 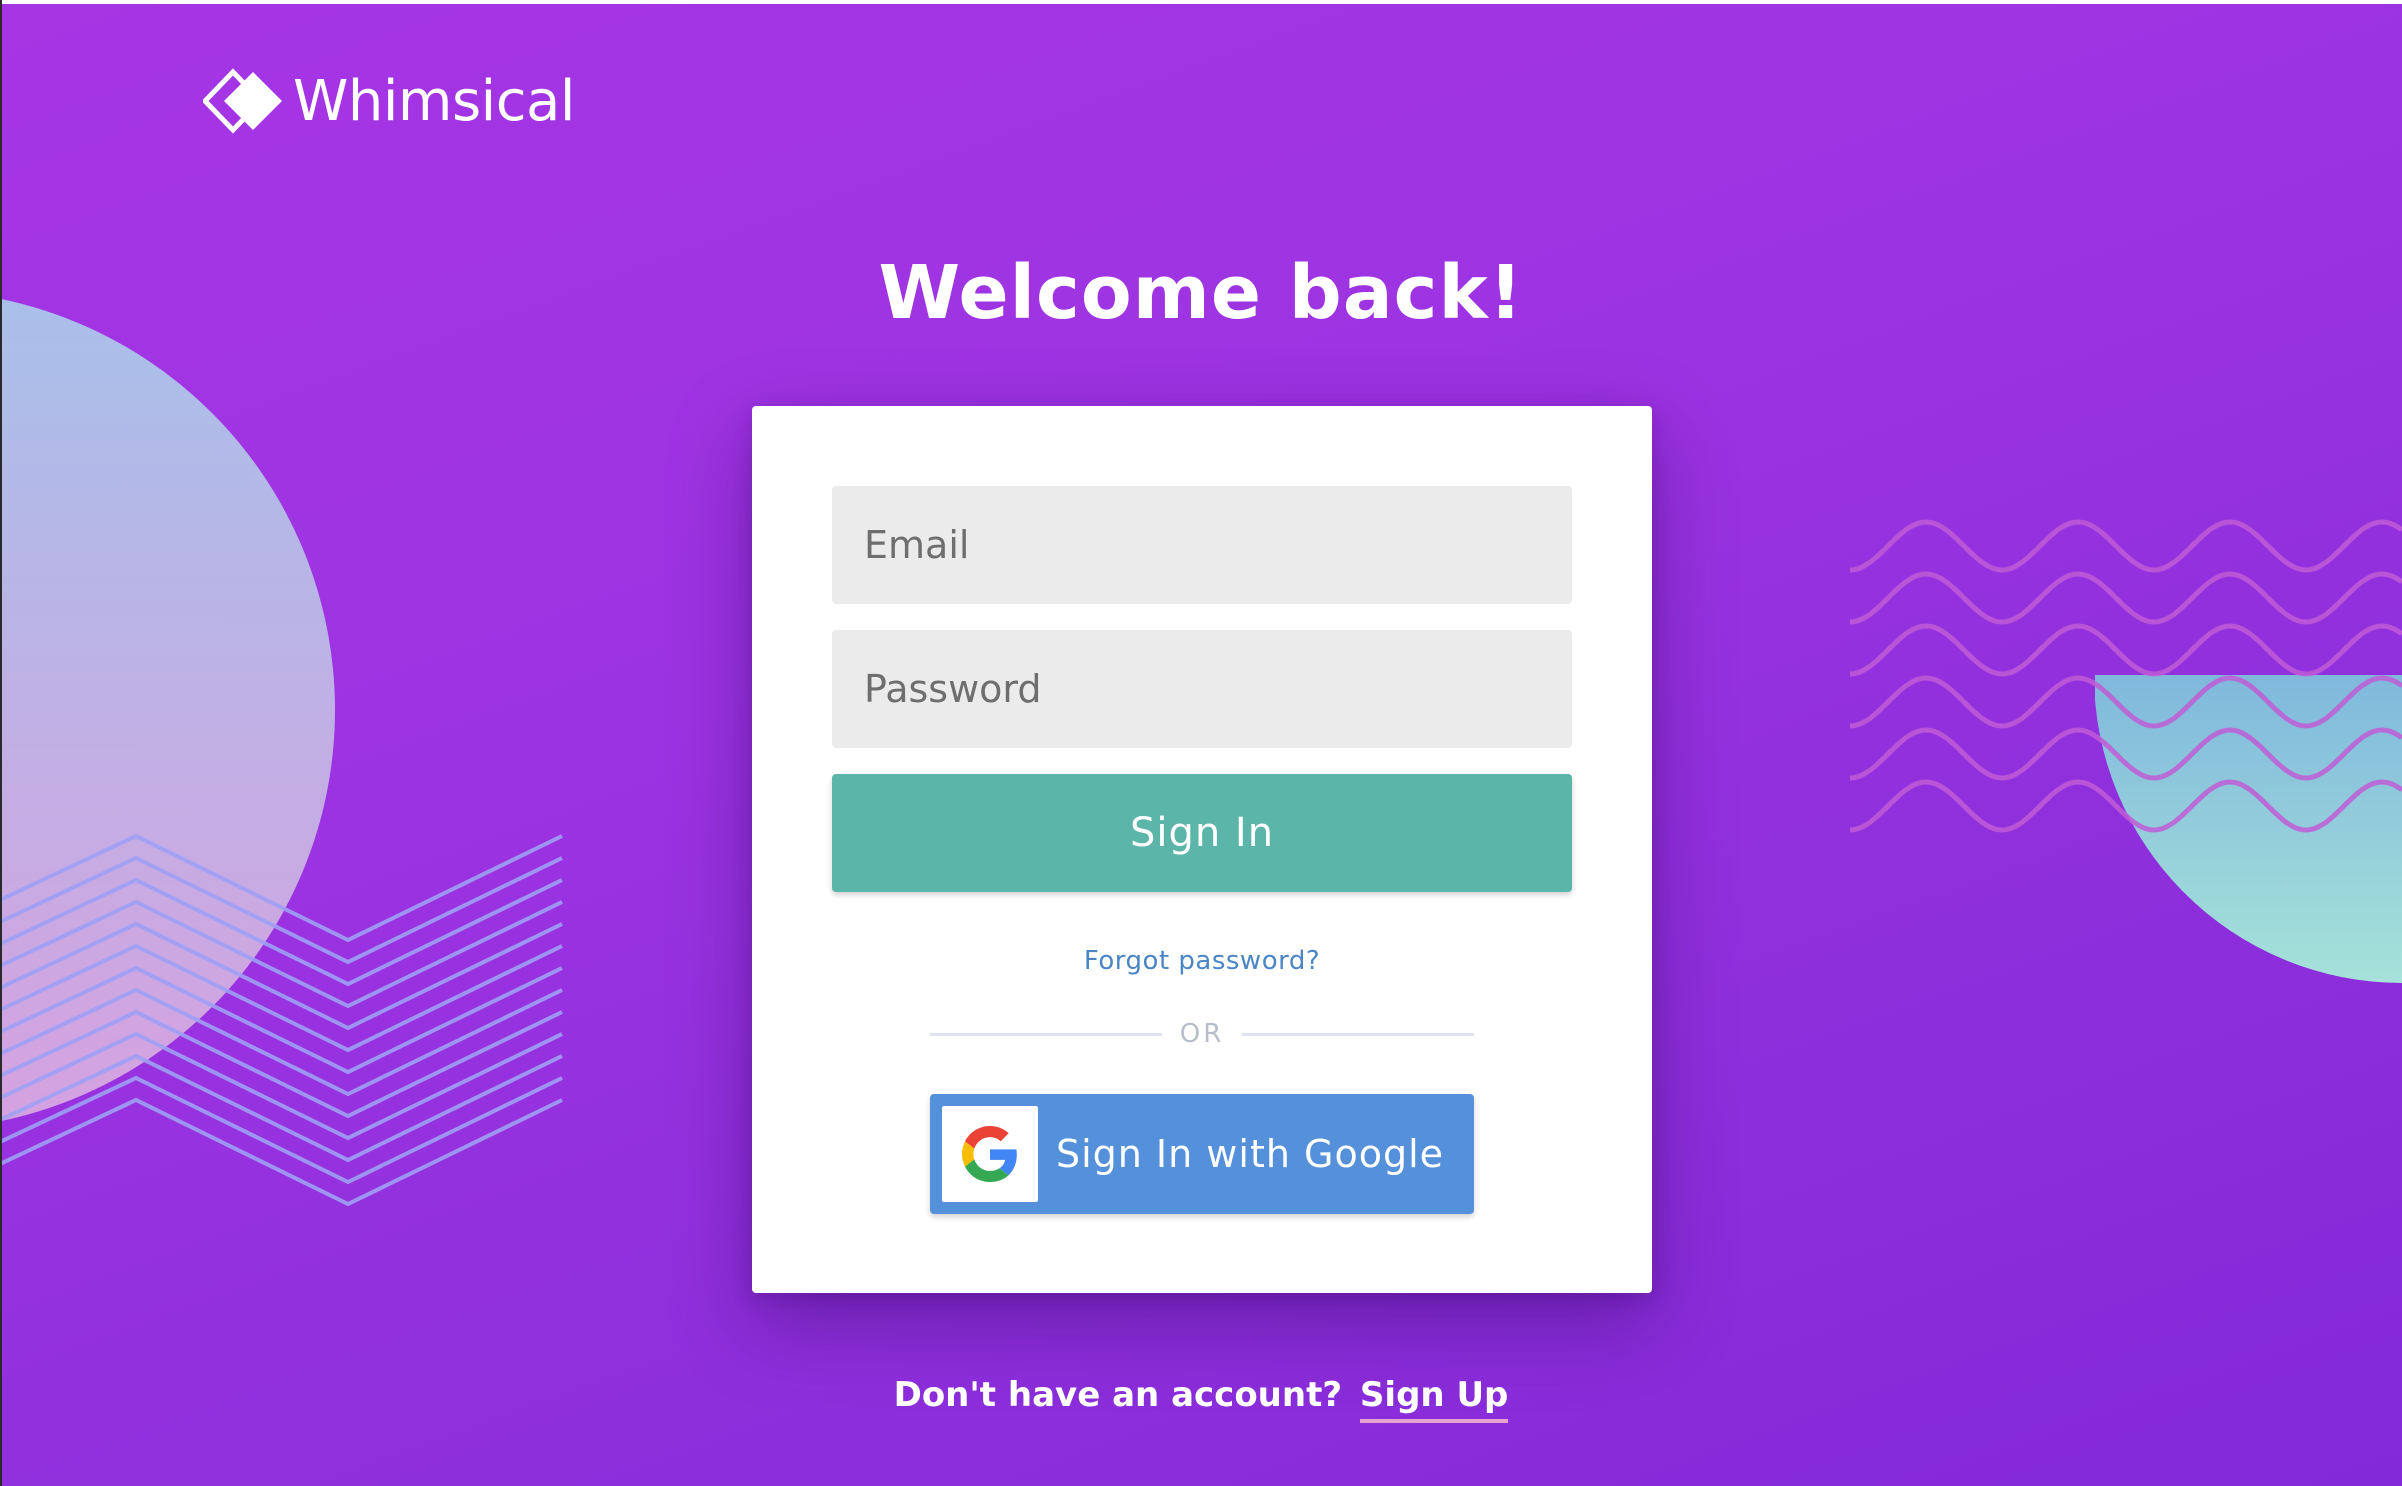 I want to click on sign-in-button: Sign In, so click(x=1202, y=833).